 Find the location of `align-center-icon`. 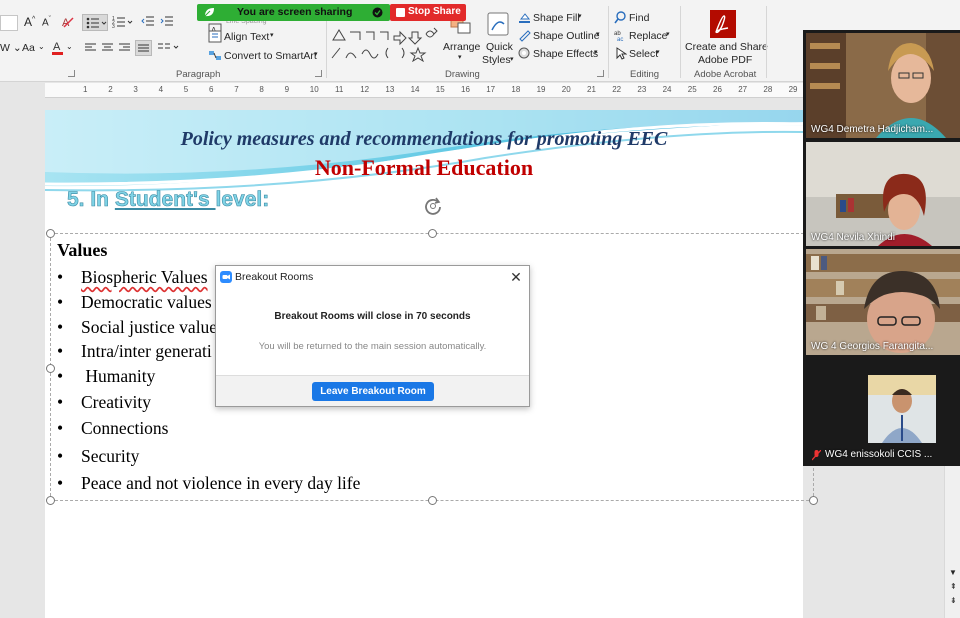

align-center-icon is located at coordinates (108, 48).